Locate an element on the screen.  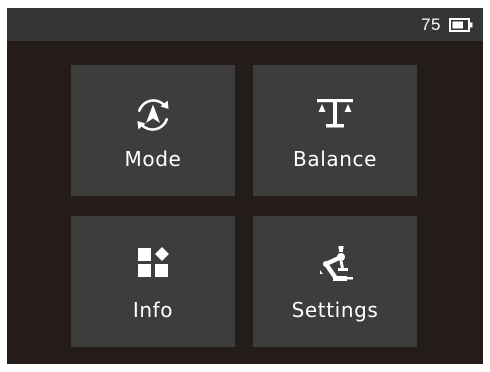
battery-indicator: 75 is located at coordinates (447, 24).